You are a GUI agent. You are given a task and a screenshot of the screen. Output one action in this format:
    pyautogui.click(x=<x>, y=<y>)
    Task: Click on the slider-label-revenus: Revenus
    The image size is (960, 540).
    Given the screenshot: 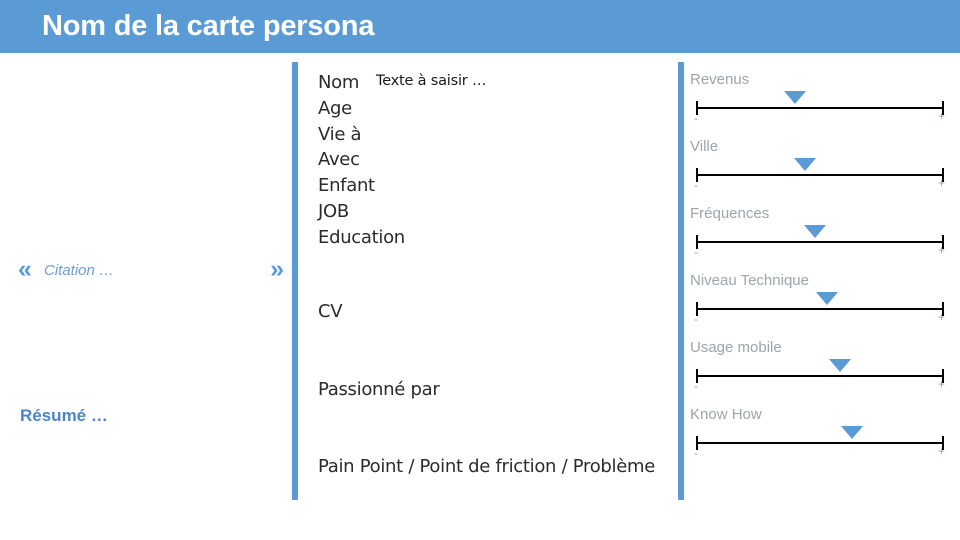 What is the action you would take?
    pyautogui.click(x=720, y=79)
    